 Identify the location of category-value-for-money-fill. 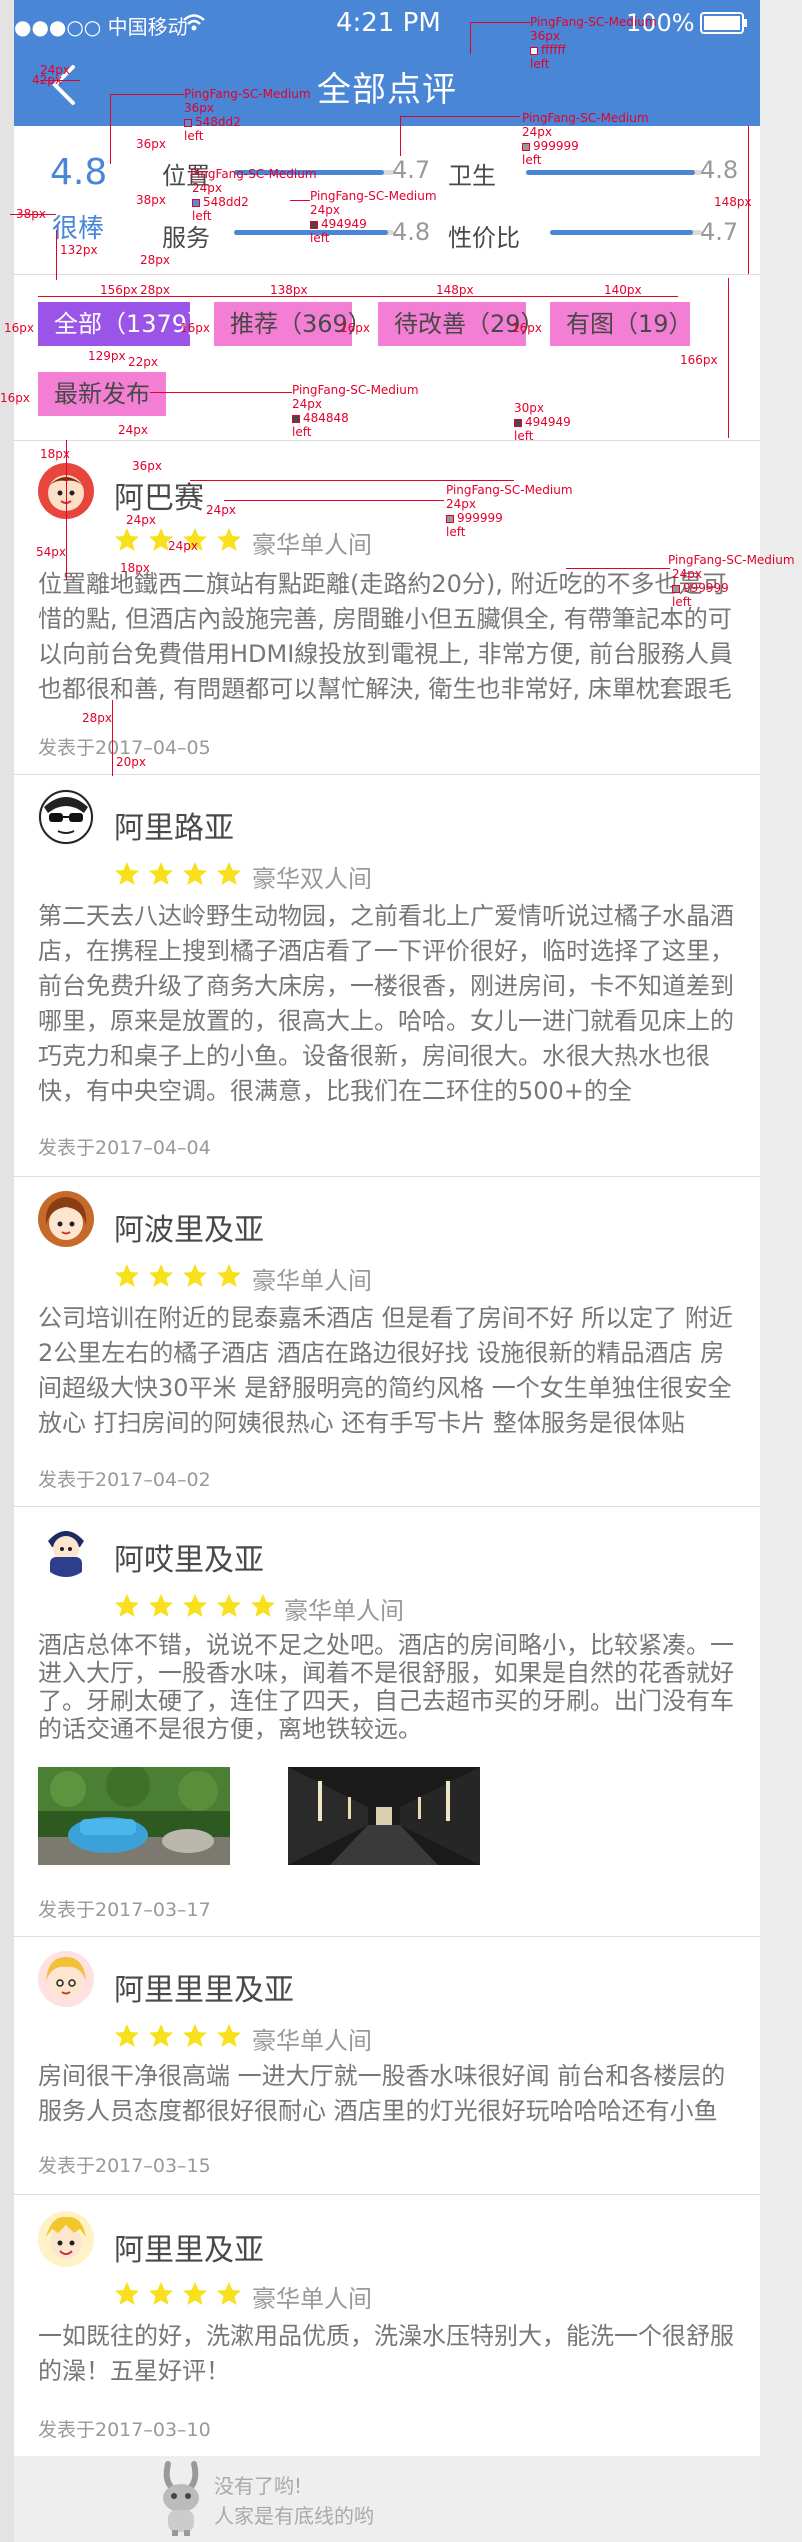
(621, 232).